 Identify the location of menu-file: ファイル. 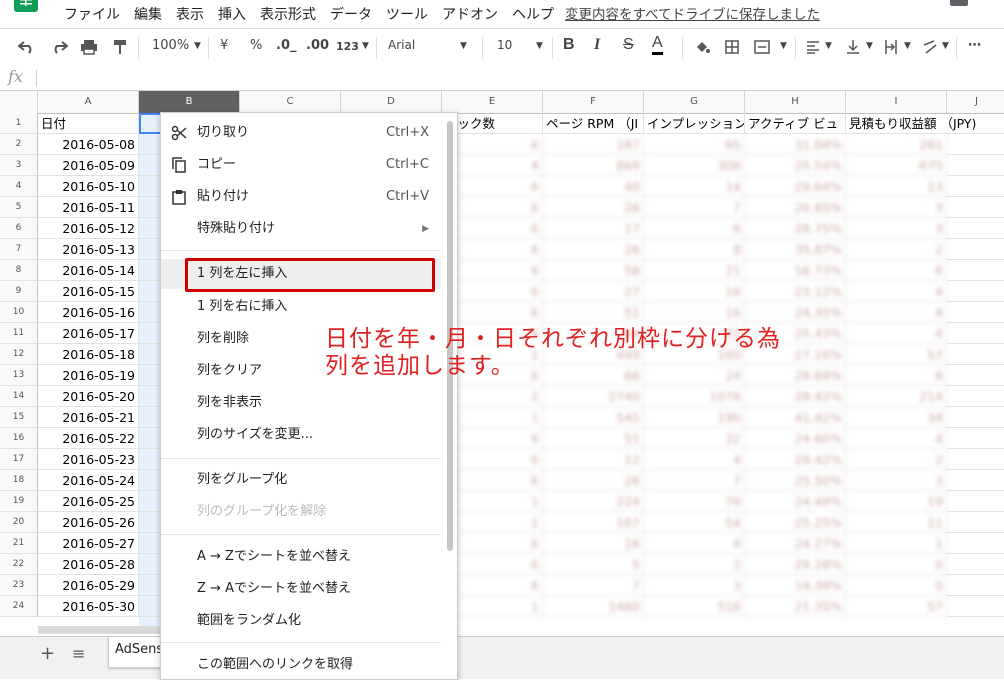
(92, 14).